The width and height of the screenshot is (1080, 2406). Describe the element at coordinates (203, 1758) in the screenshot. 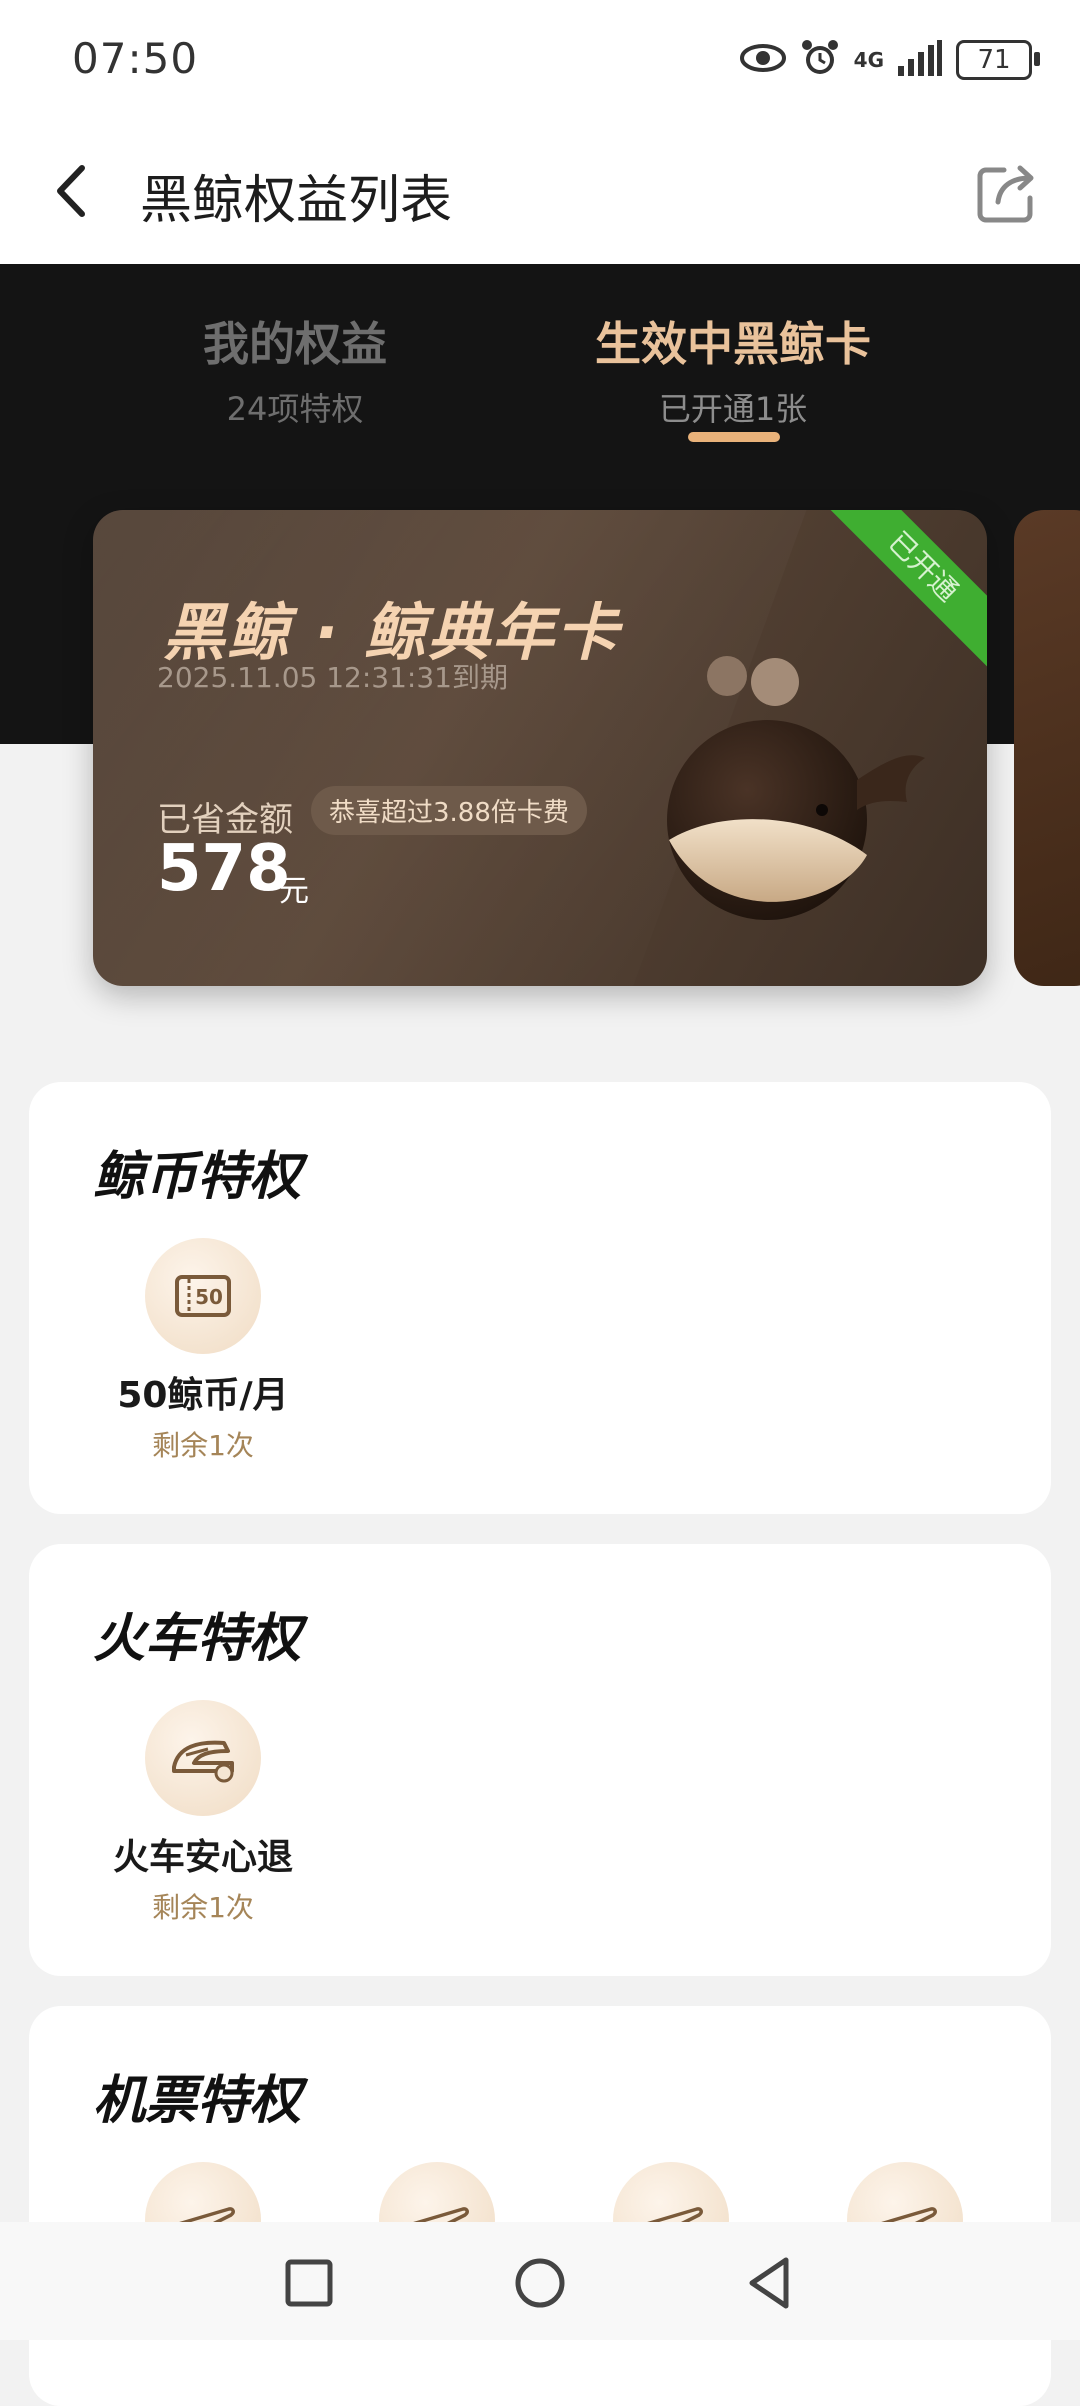

I see `train-icon` at that location.